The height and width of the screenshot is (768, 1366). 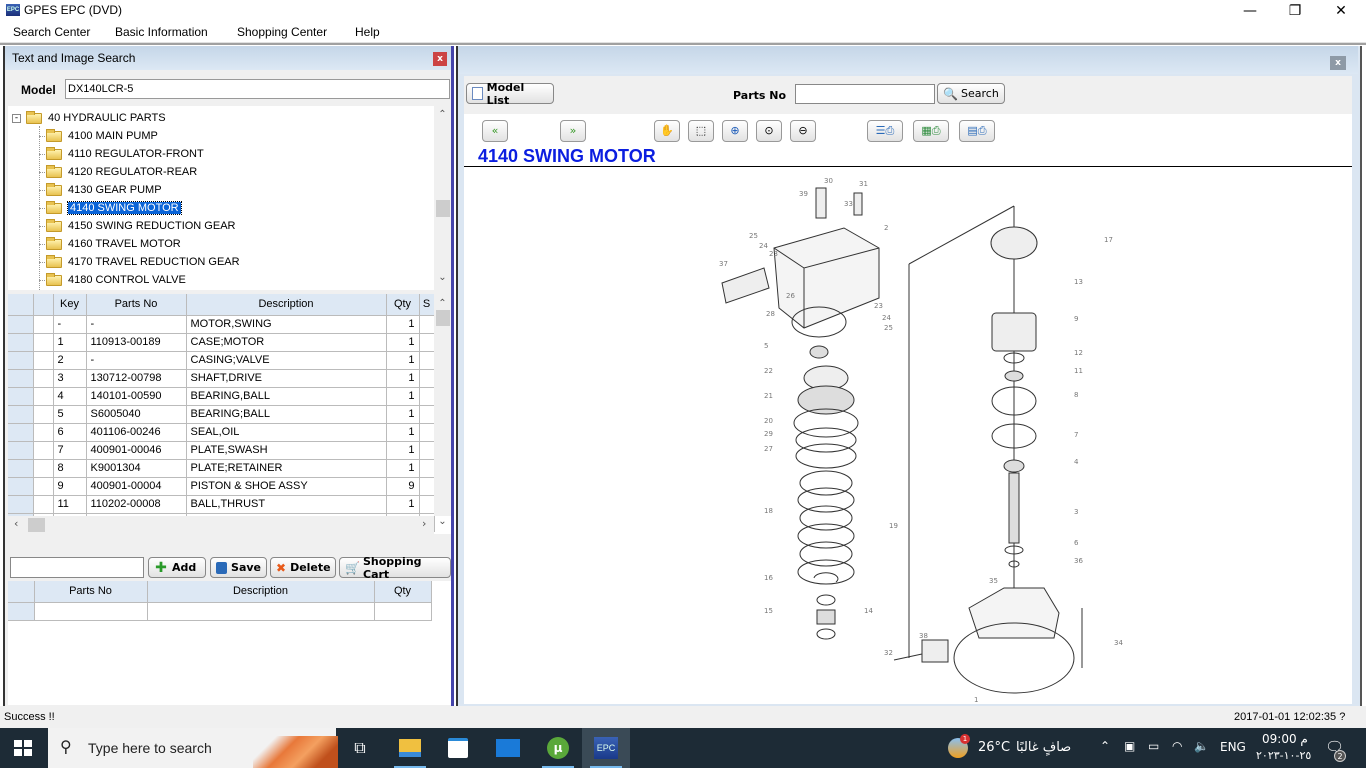 I want to click on part-callout-label: 6, so click(x=1076, y=543).